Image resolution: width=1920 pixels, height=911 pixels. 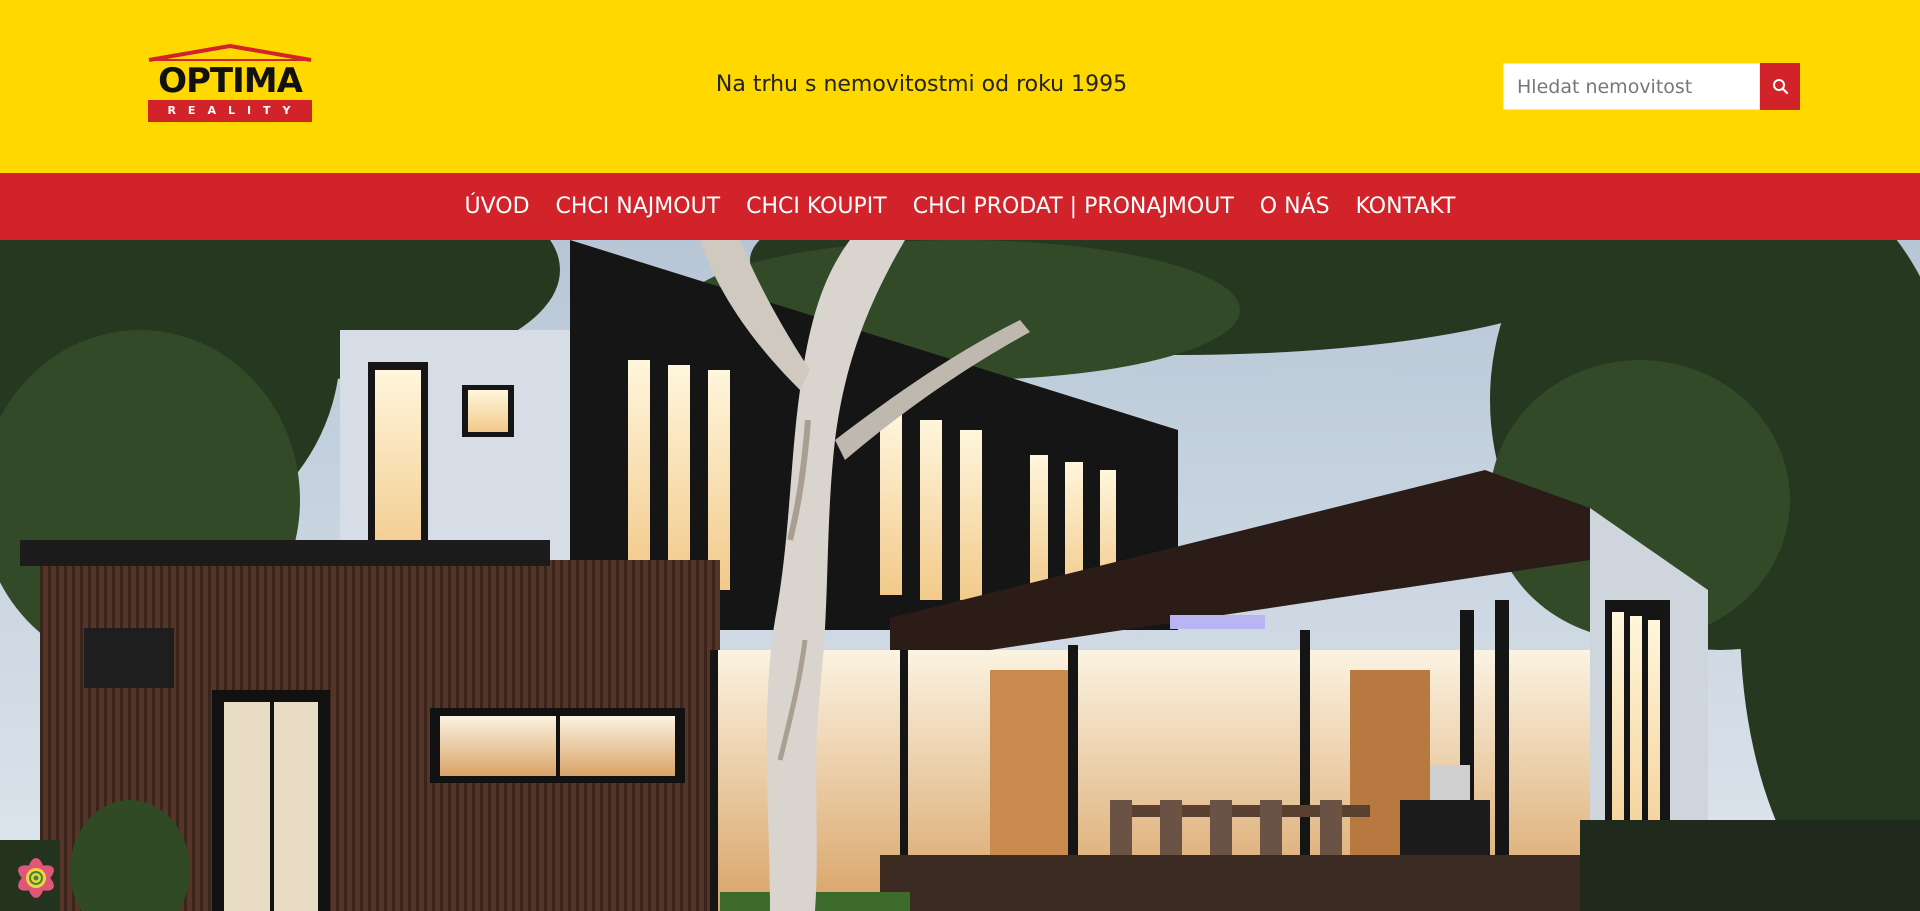 What do you see at coordinates (816, 206) in the screenshot?
I see `nav-item-chci-koupit: CHCI KOUPIT` at bounding box center [816, 206].